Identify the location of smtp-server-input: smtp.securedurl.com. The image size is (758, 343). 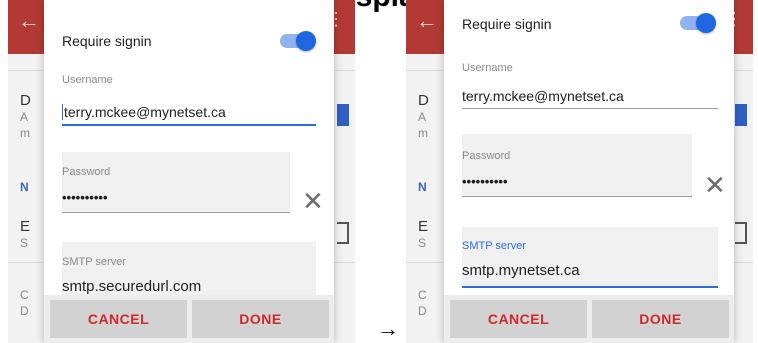
(131, 286).